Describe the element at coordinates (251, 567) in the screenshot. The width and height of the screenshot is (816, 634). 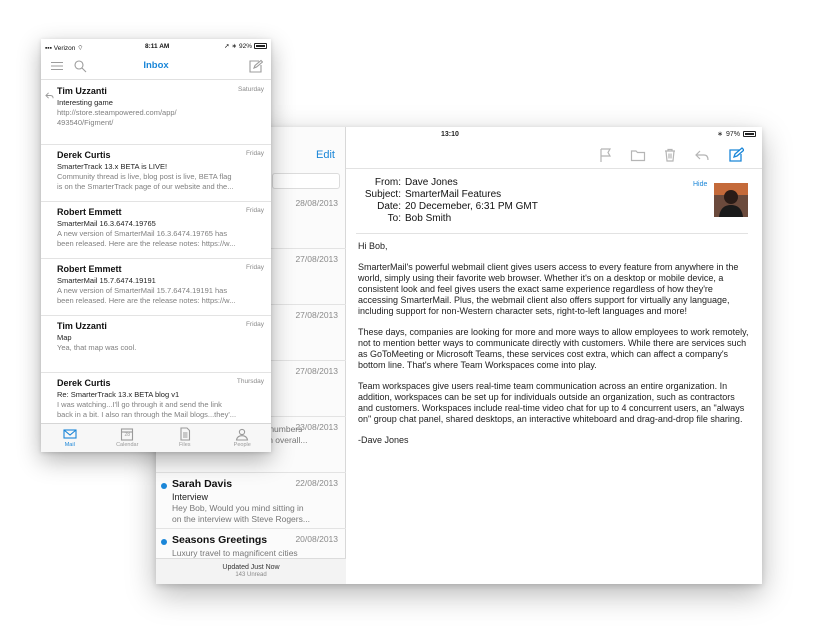
I see `updated-status: Updated Just Now` at that location.